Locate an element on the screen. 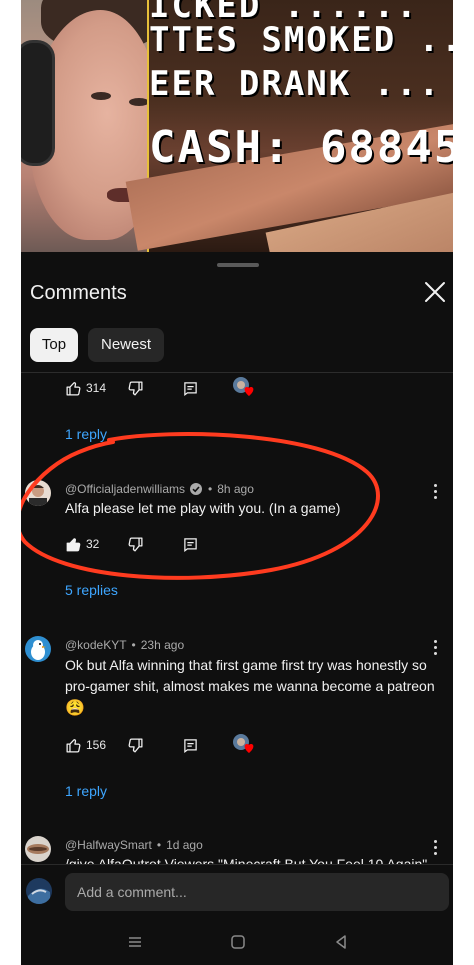 The height and width of the screenshot is (965, 474). like-button: 32 is located at coordinates (82, 544).